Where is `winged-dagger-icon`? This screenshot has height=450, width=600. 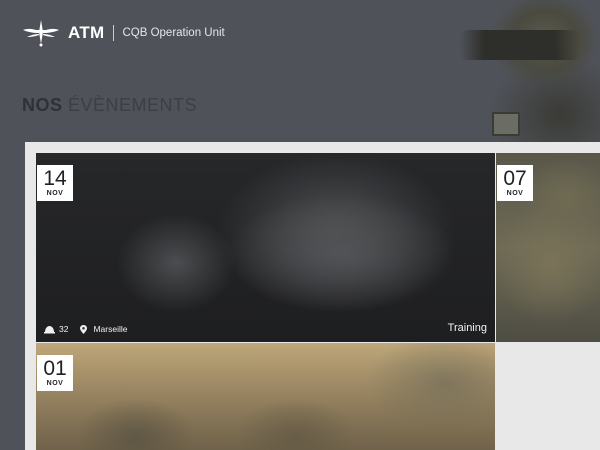 winged-dagger-icon is located at coordinates (41, 33).